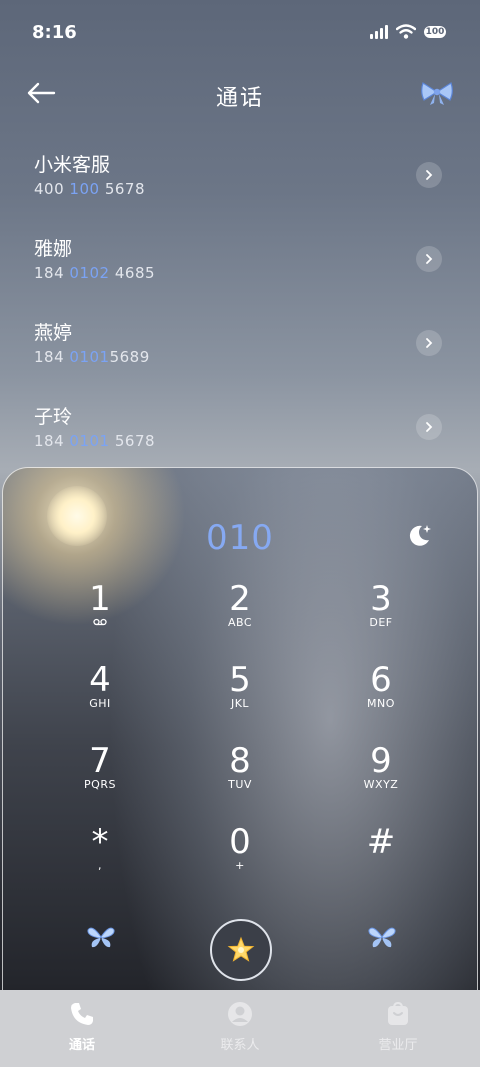  What do you see at coordinates (54, 32) in the screenshot?
I see `status-time: 8:16` at bounding box center [54, 32].